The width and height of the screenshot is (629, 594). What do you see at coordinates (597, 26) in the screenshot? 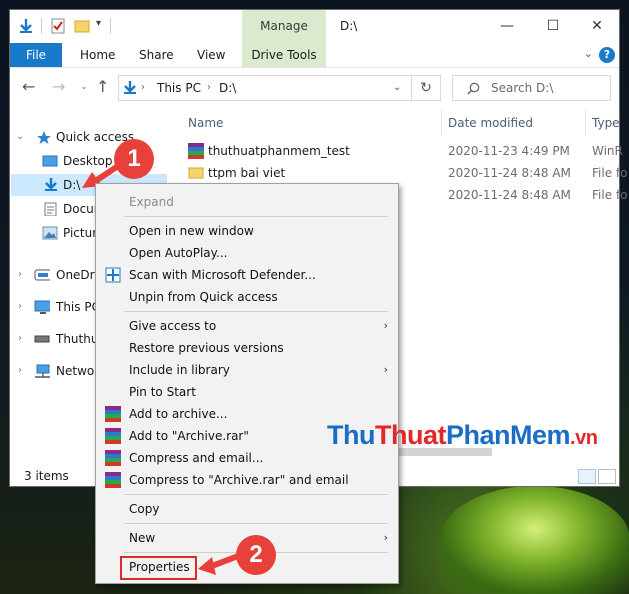
I see `close-button: ✕` at bounding box center [597, 26].